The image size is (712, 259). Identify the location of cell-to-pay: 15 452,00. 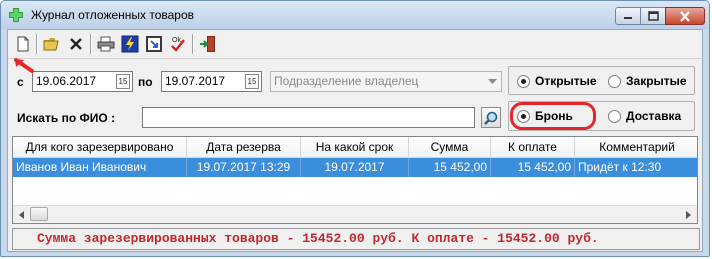
(533, 167).